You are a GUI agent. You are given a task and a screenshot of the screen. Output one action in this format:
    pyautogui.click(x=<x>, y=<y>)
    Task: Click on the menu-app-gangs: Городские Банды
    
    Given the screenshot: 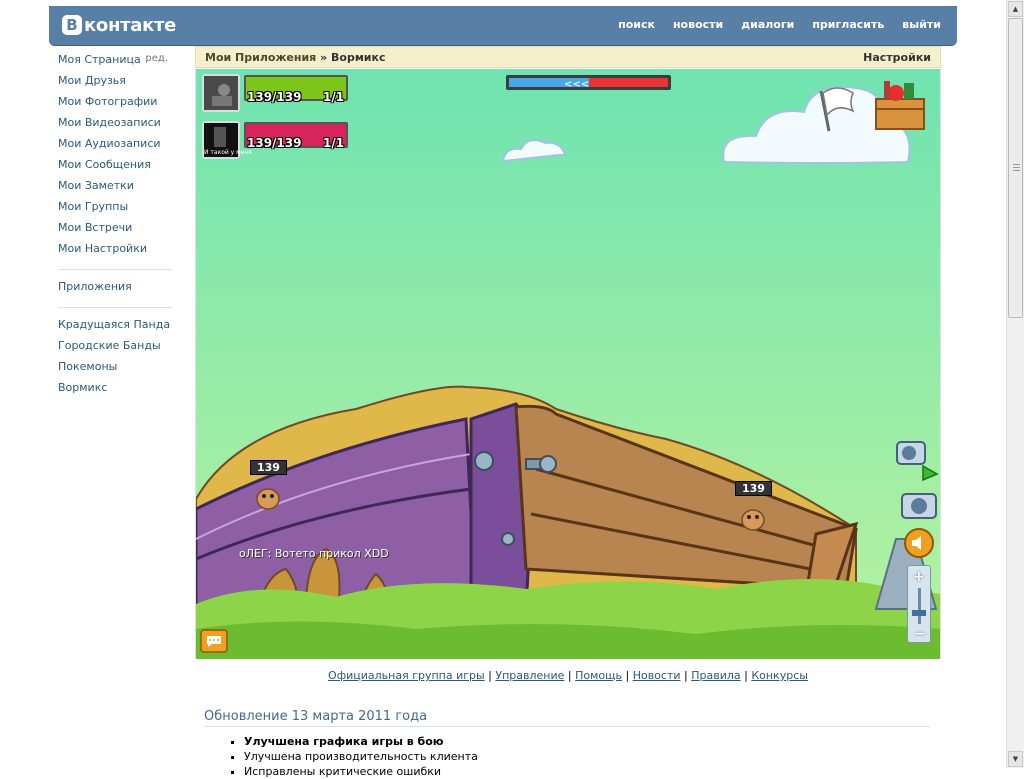 What is the action you would take?
    pyautogui.click(x=118, y=349)
    